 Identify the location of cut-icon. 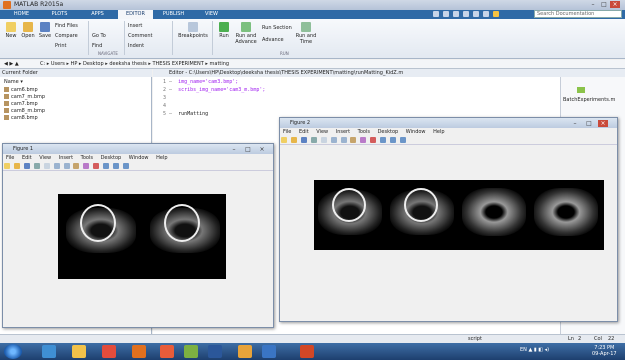
(445, 14).